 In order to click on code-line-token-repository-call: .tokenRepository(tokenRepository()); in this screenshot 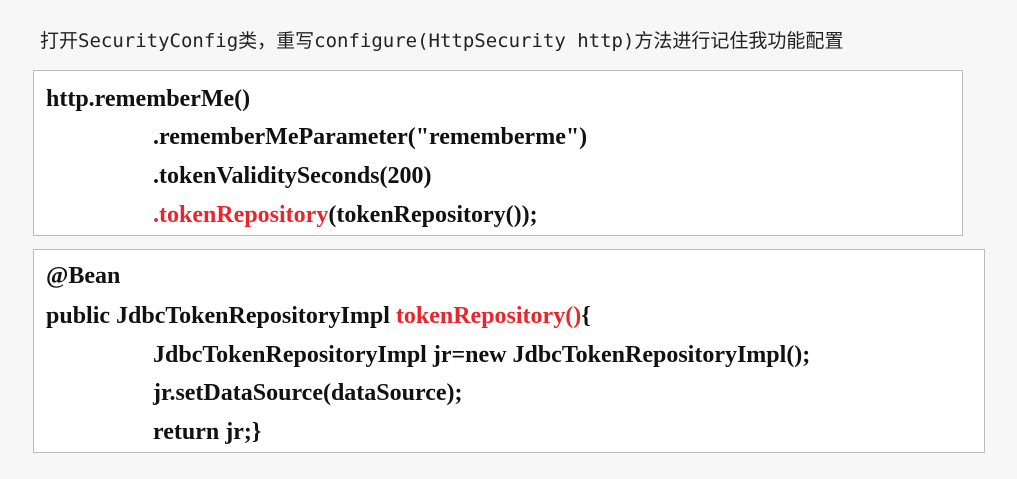, I will do `click(345, 215)`.